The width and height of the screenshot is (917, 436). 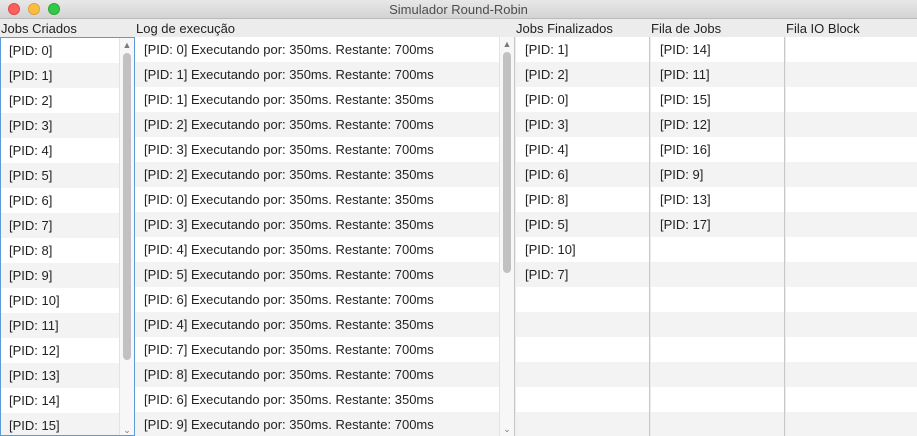 I want to click on header-execution-log: Log de execução, so click(x=186, y=28).